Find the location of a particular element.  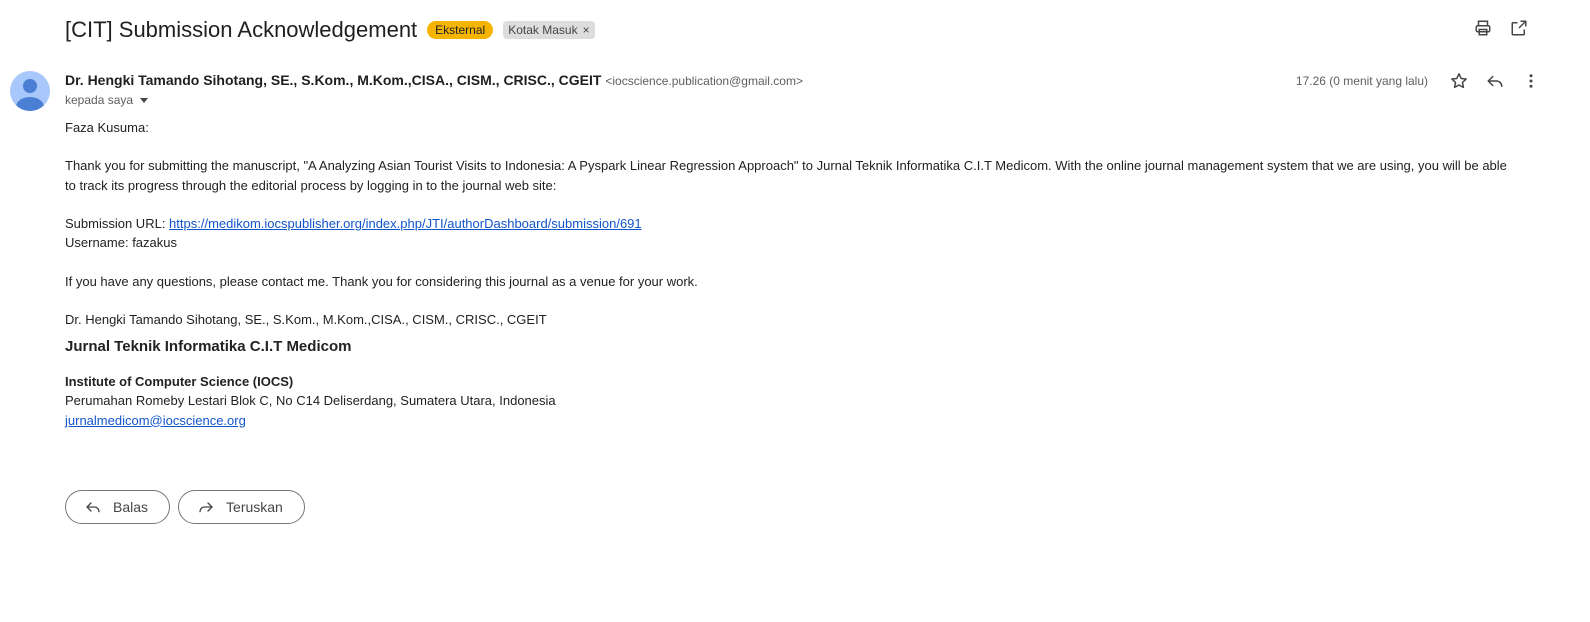

message-time: 17.26 (0 menit yang lalu) is located at coordinates (1361, 81).